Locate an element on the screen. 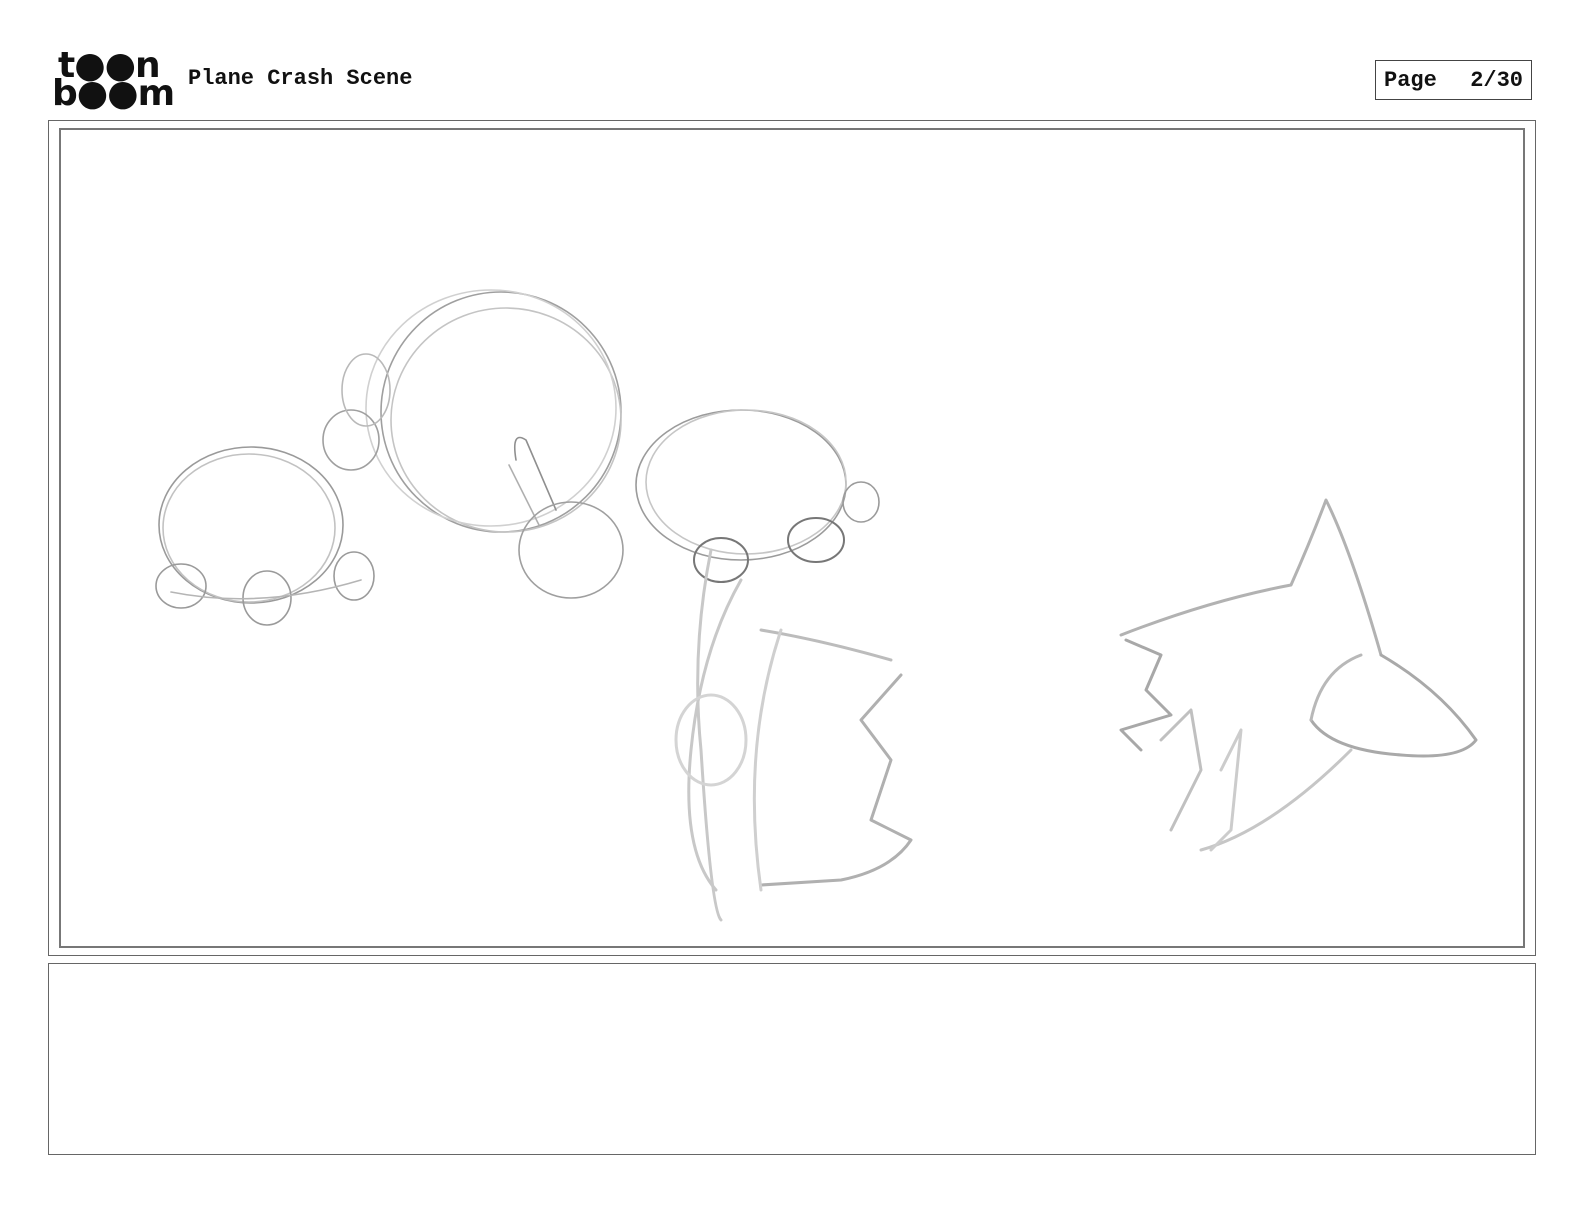 The height and width of the screenshot is (1224, 1584). panel-caption-box is located at coordinates (792, 1059).